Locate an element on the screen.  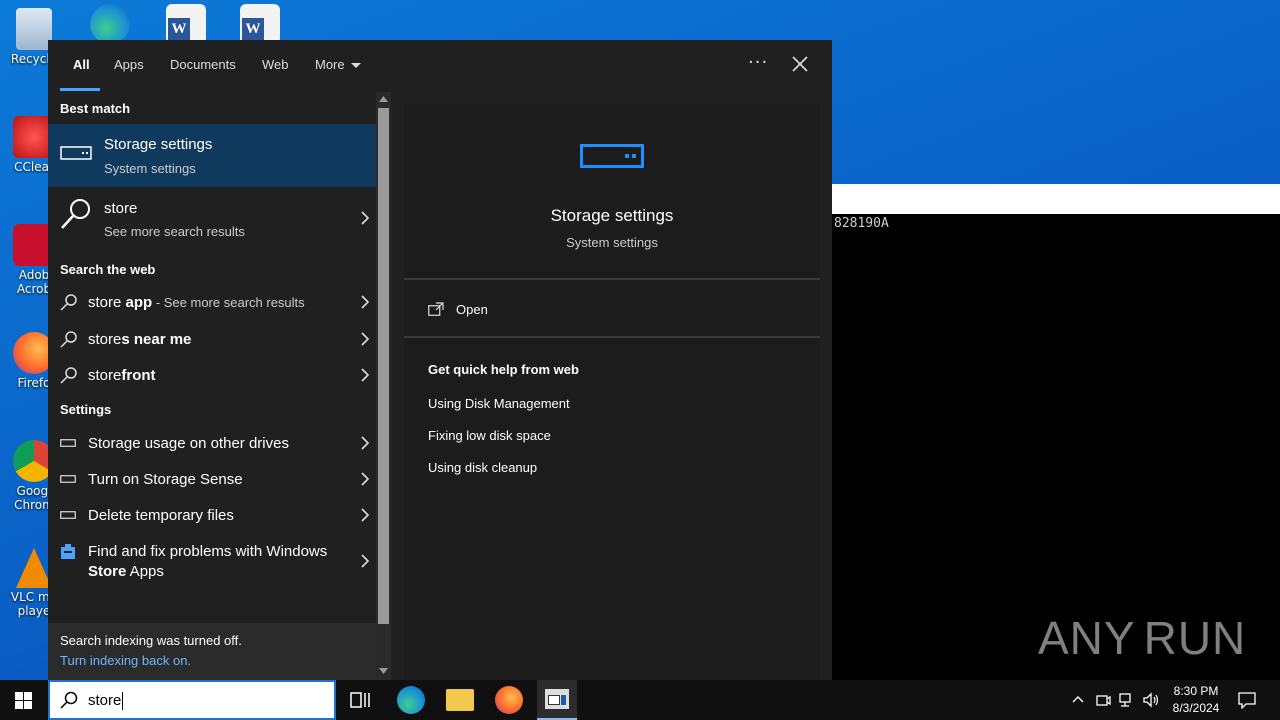
file-explorer-icon is located at coordinates (460, 700).